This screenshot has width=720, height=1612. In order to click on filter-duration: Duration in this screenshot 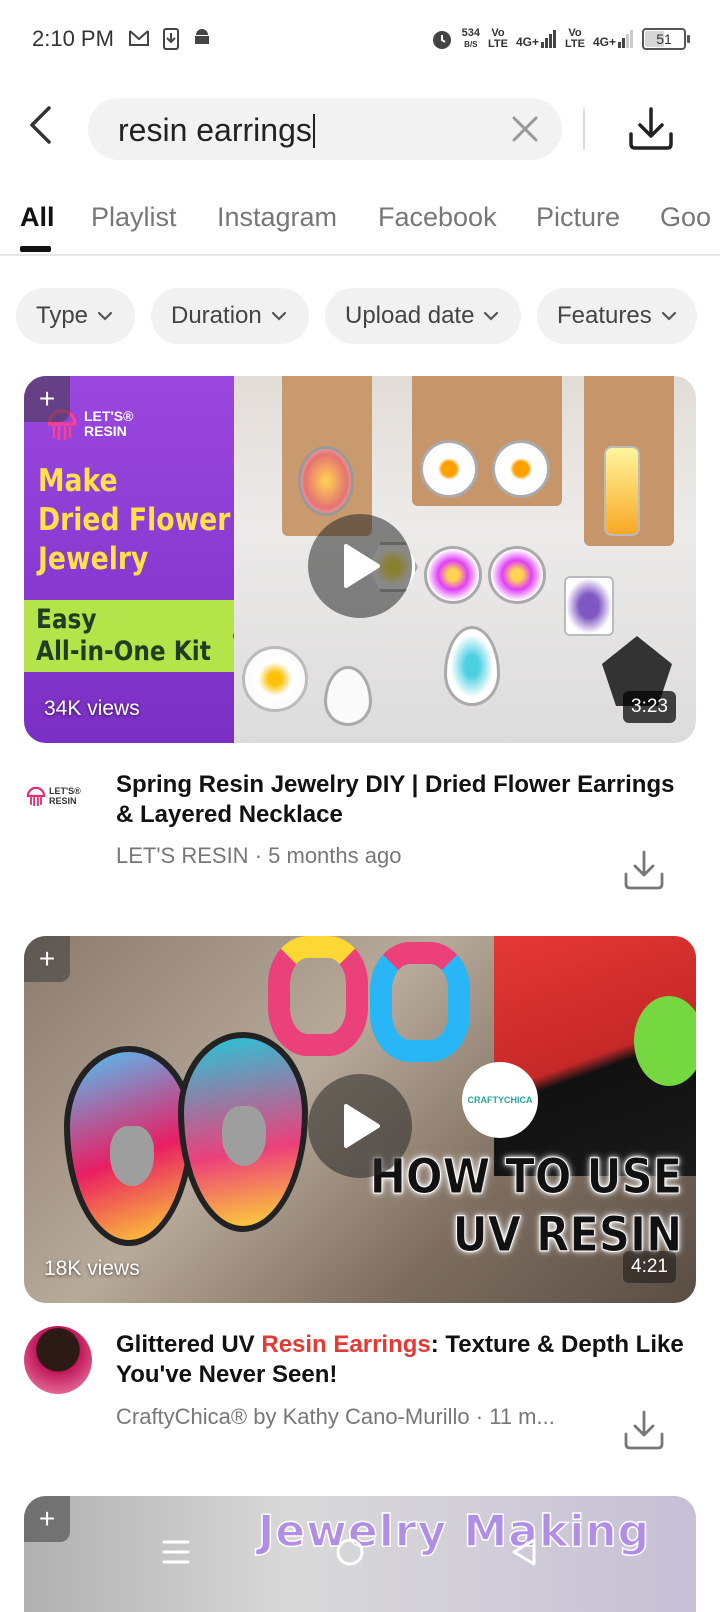, I will do `click(230, 316)`.